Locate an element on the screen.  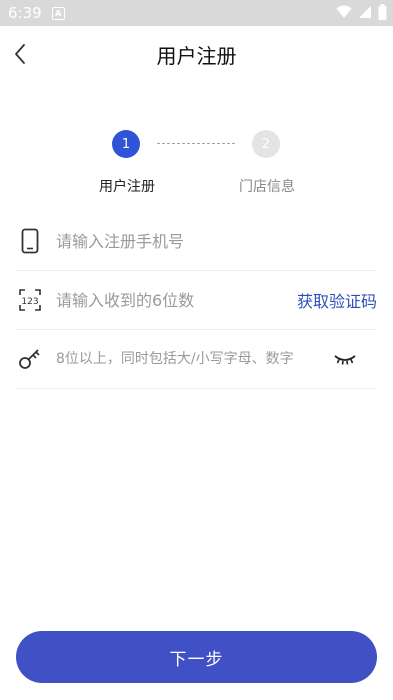
wifi-icon is located at coordinates (344, 11).